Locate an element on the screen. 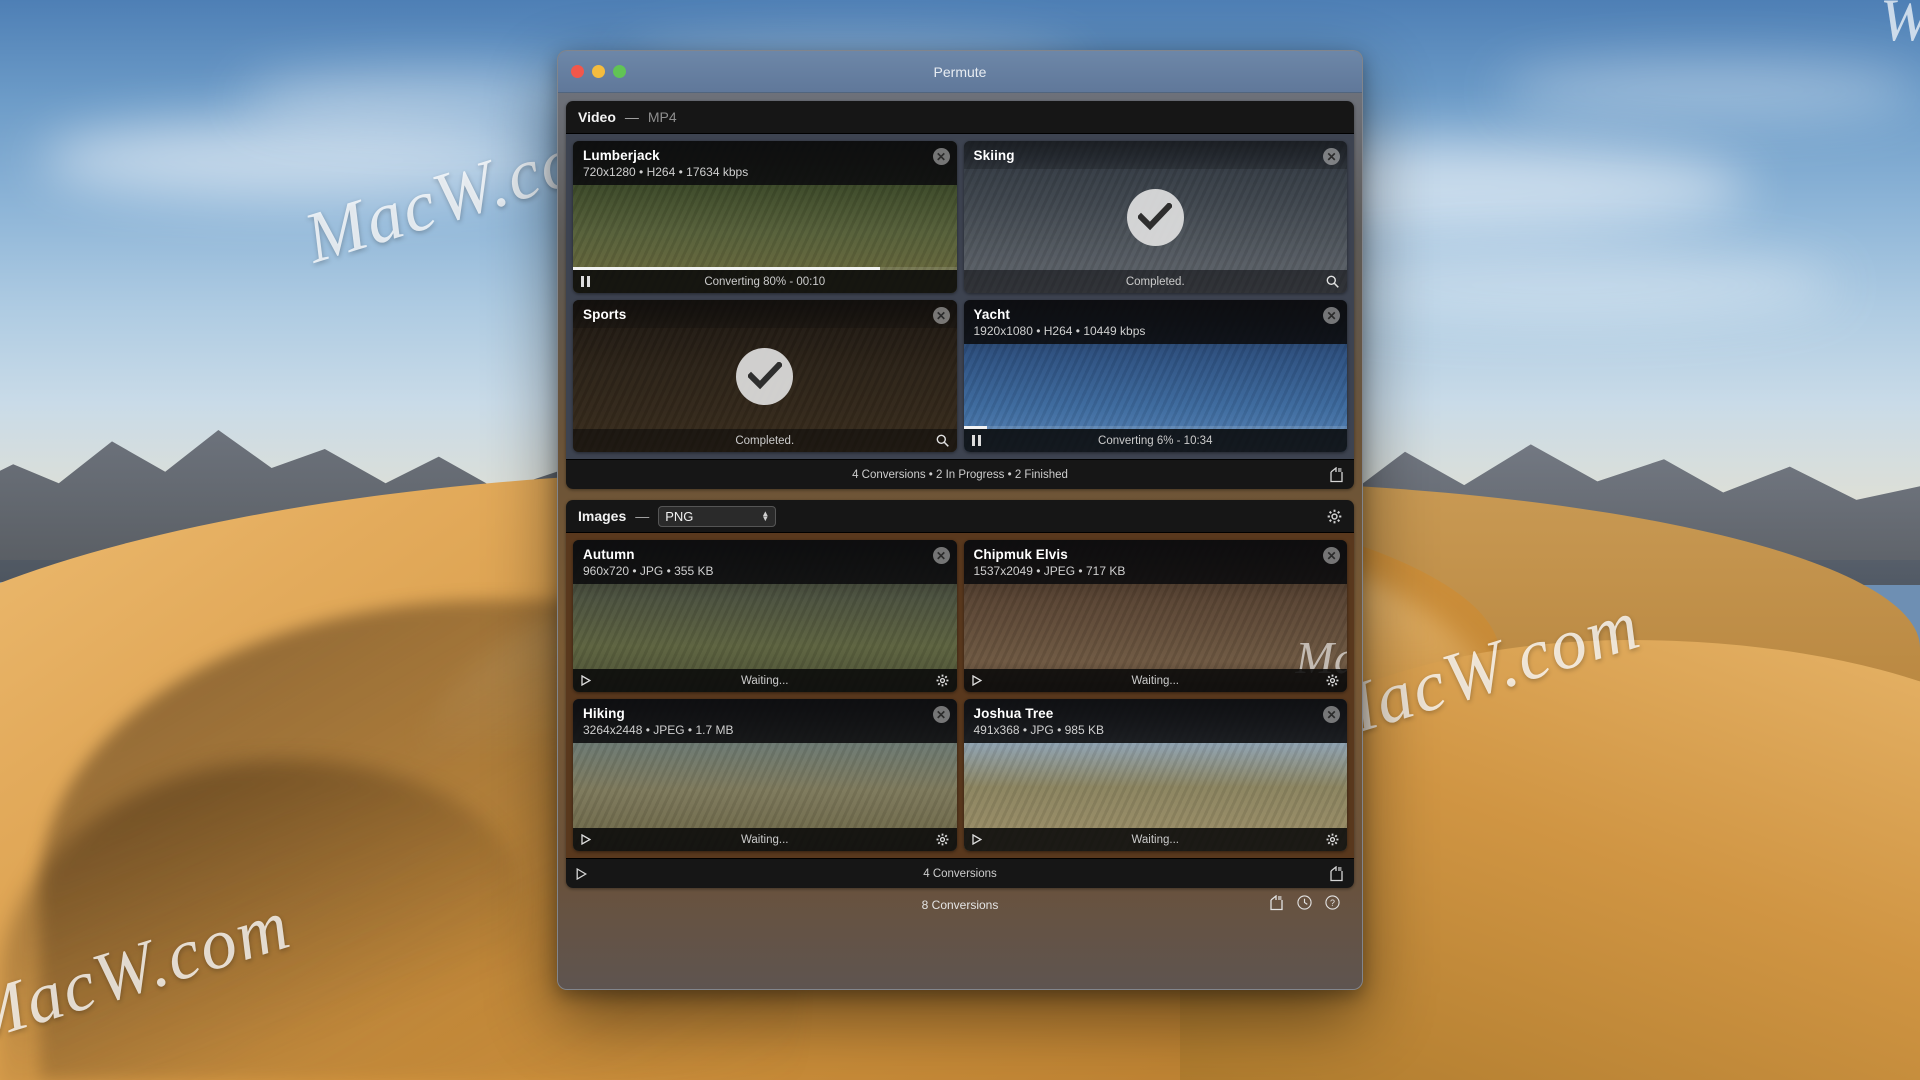 Image resolution: width=1920 pixels, height=1080 pixels. card-meta: 1920x1080 • H264 • 10449 kbps is located at coordinates (1059, 331).